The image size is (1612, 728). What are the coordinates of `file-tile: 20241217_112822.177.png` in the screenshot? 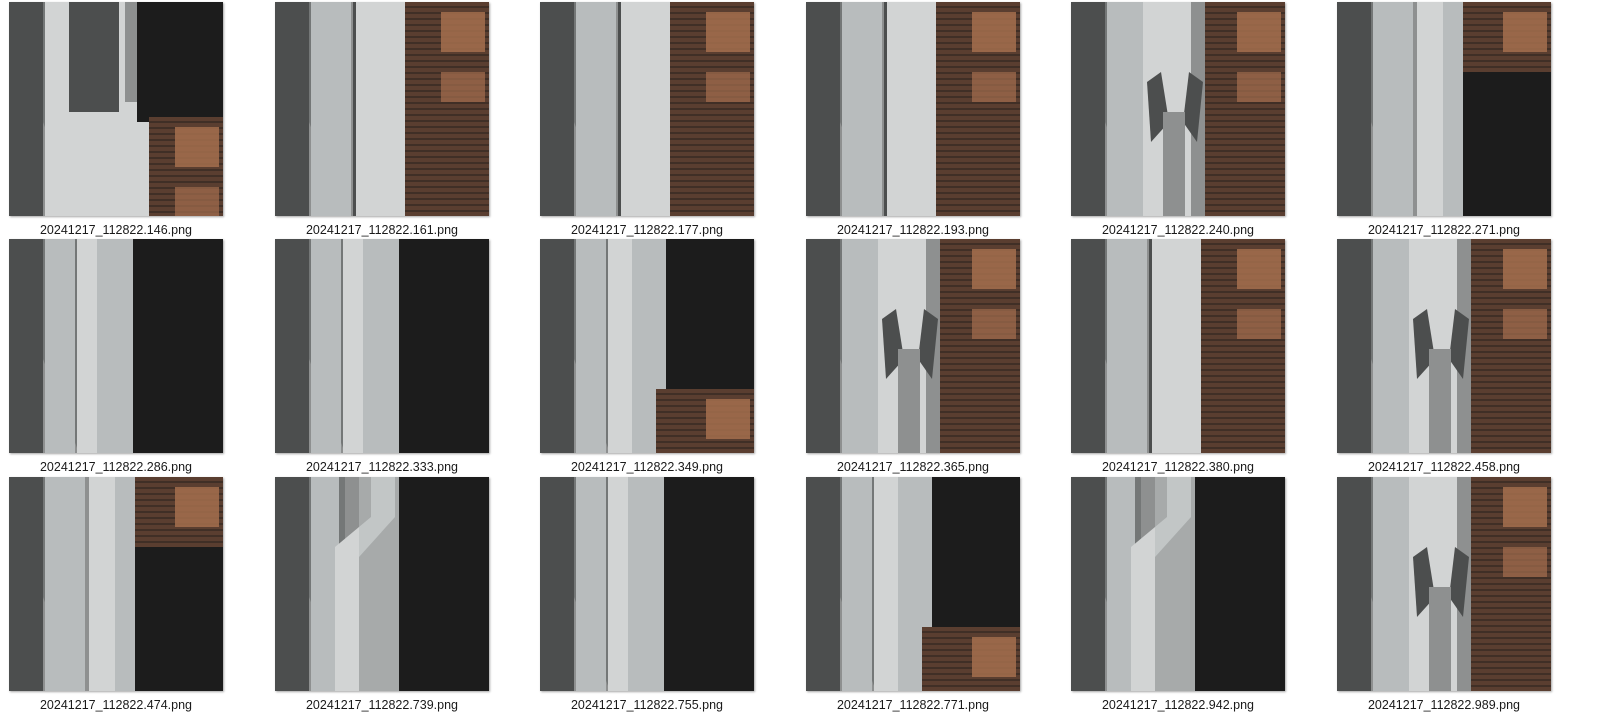 It's located at (647, 122).